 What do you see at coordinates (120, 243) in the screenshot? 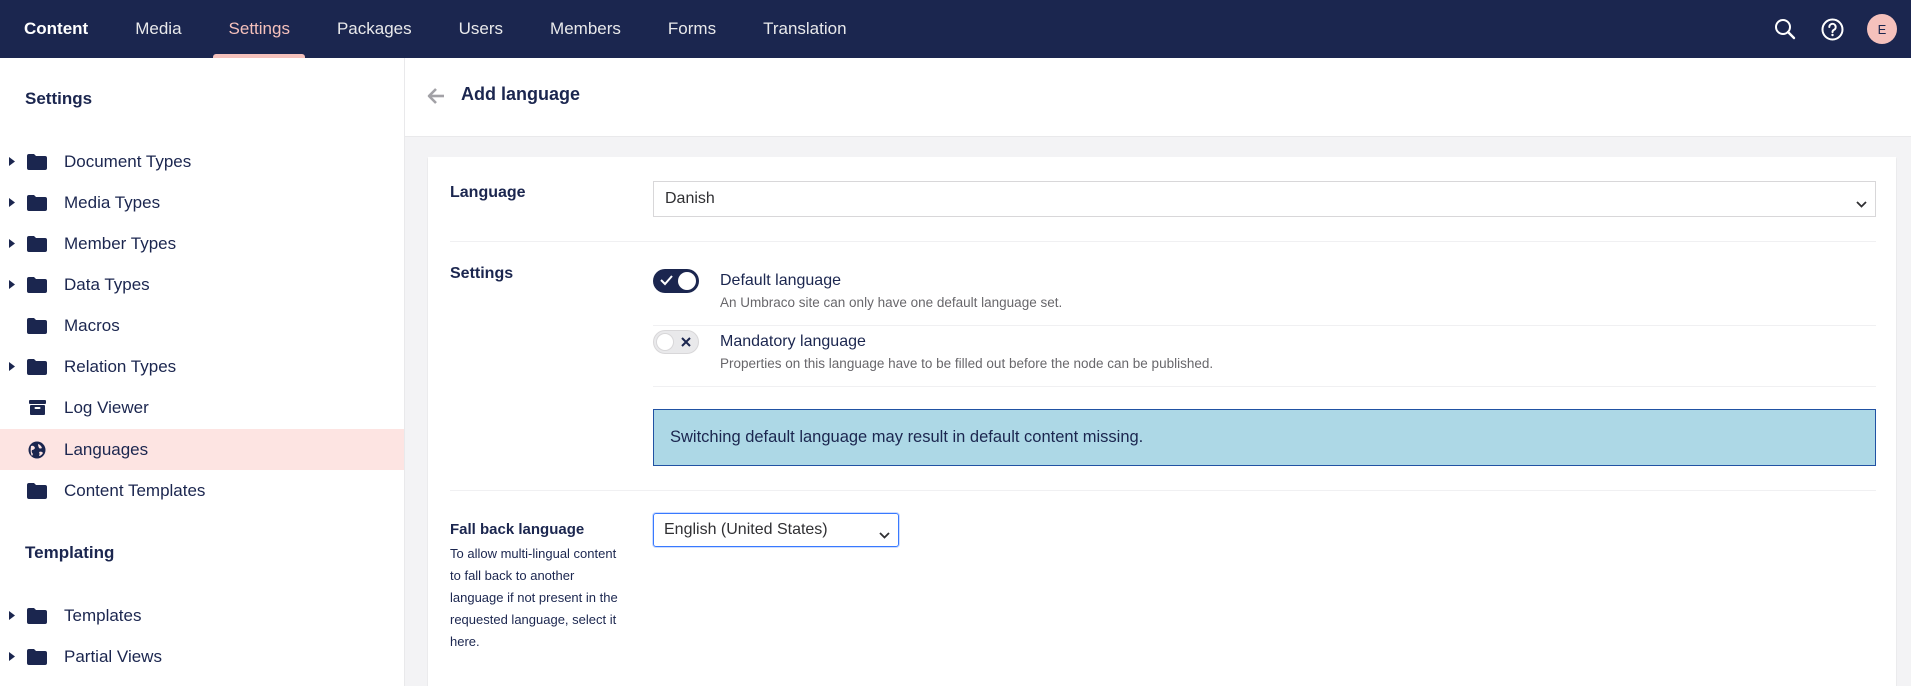
I see `sidebar-item-label: Member Types` at bounding box center [120, 243].